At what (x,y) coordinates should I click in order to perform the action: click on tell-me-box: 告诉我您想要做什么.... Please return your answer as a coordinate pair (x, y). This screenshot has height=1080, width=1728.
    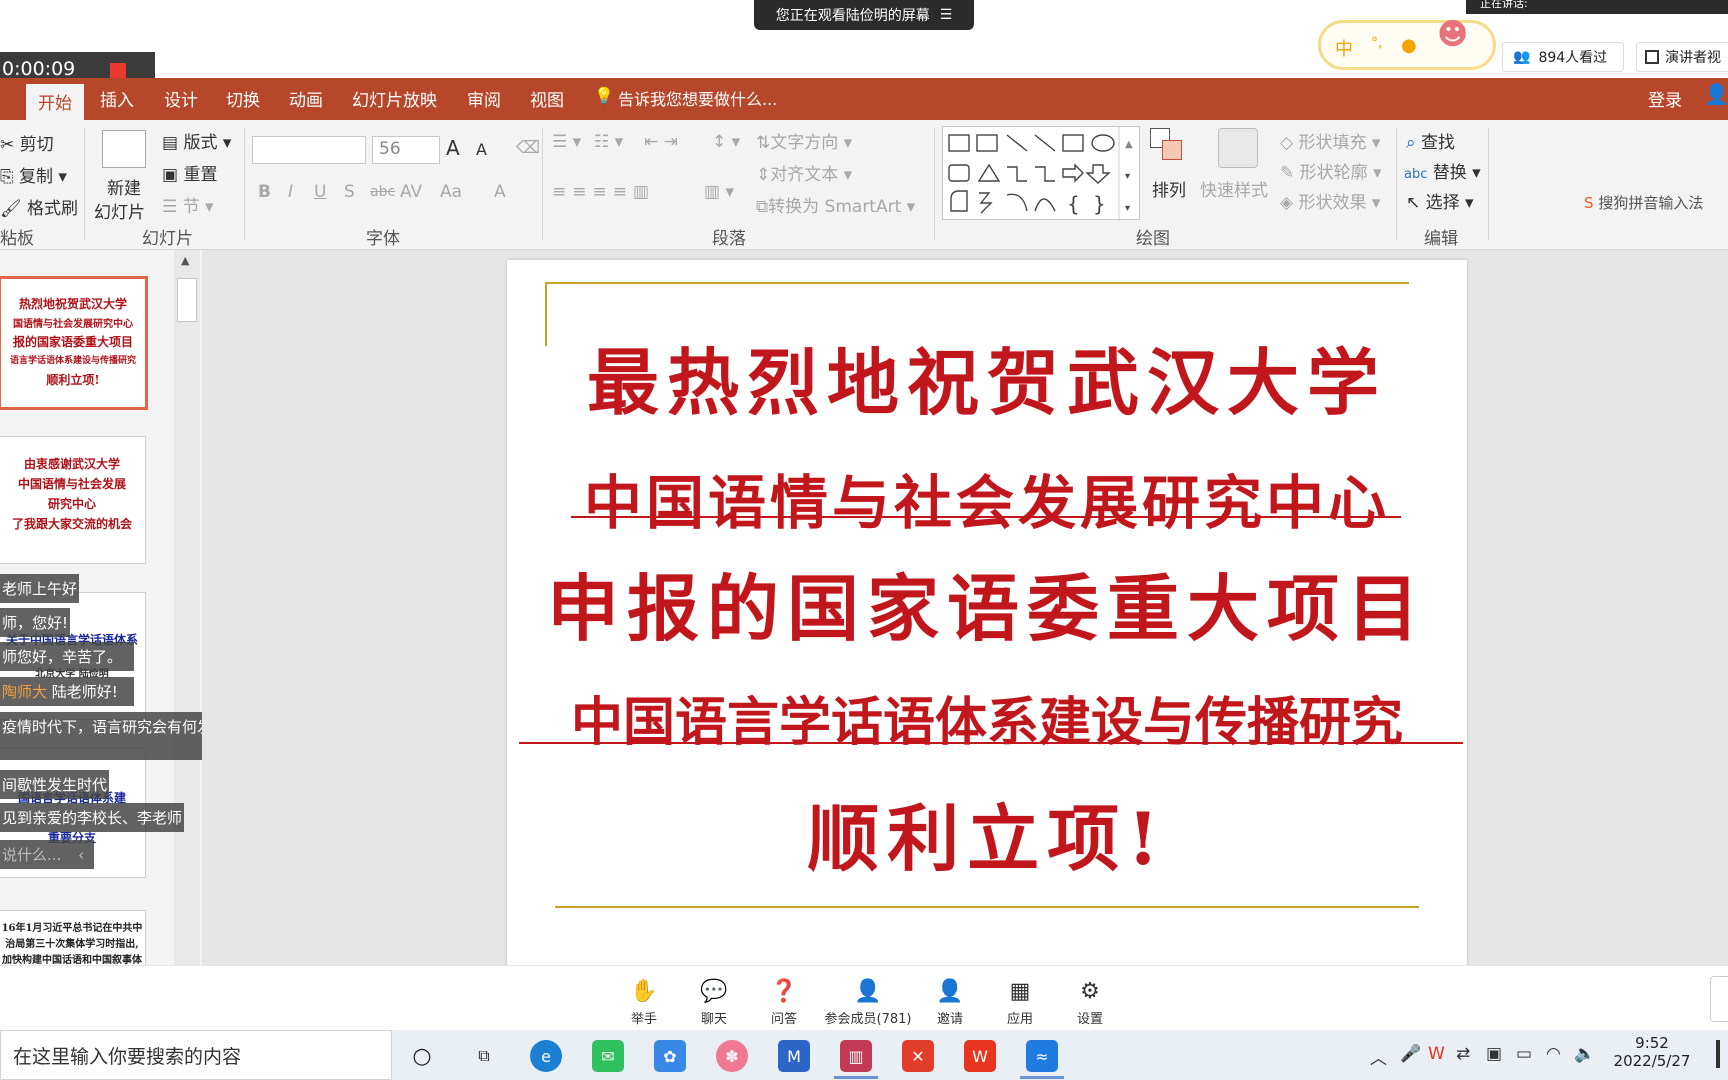
    Looking at the image, I should click on (697, 98).